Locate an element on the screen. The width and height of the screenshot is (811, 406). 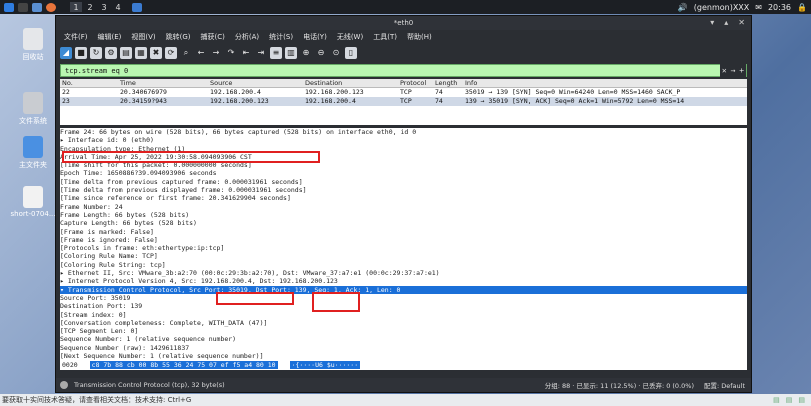
zoom-out-icon: ⊖ is located at coordinates (321, 53).